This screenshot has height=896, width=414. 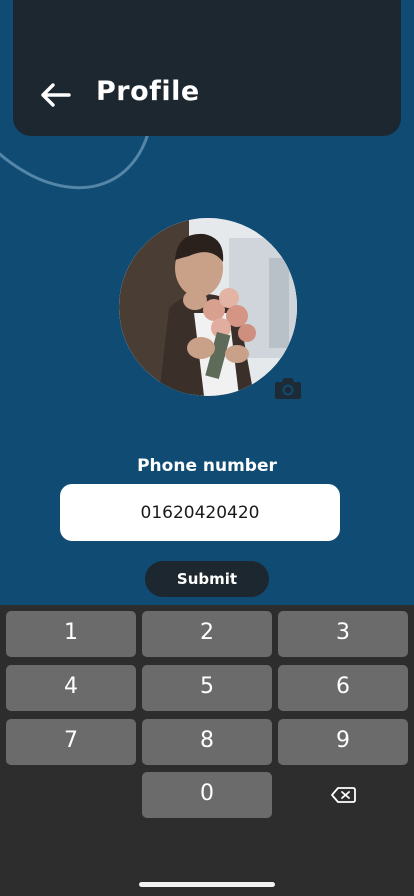 I want to click on key-3: 3, so click(x=343, y=634).